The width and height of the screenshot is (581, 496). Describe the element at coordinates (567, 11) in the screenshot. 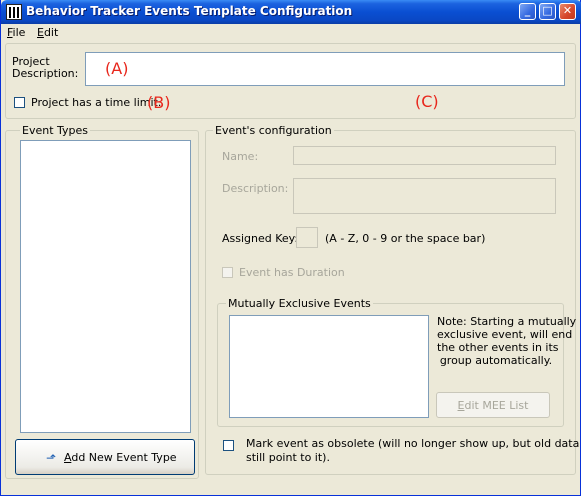

I see `close-button: ✕` at that location.